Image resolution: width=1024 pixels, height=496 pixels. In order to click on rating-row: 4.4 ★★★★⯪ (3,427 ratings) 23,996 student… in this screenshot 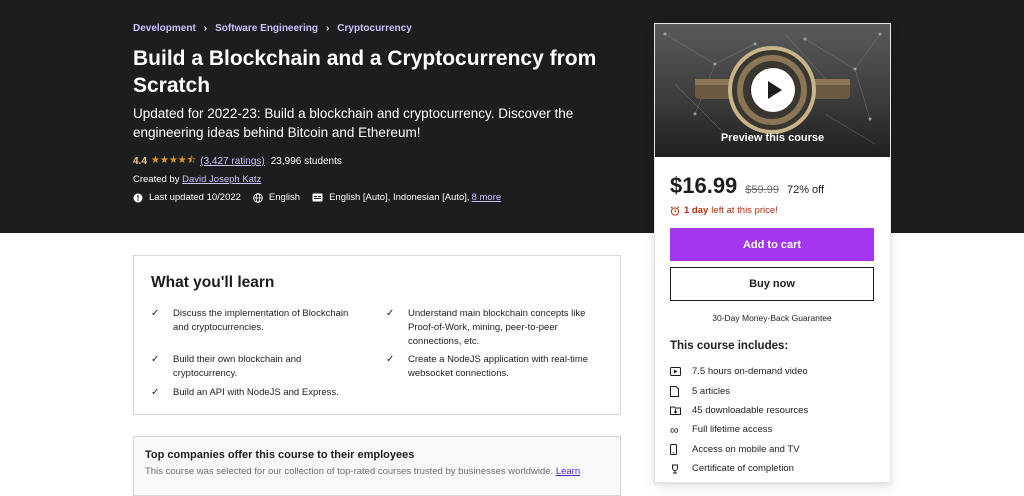, I will do `click(237, 161)`.